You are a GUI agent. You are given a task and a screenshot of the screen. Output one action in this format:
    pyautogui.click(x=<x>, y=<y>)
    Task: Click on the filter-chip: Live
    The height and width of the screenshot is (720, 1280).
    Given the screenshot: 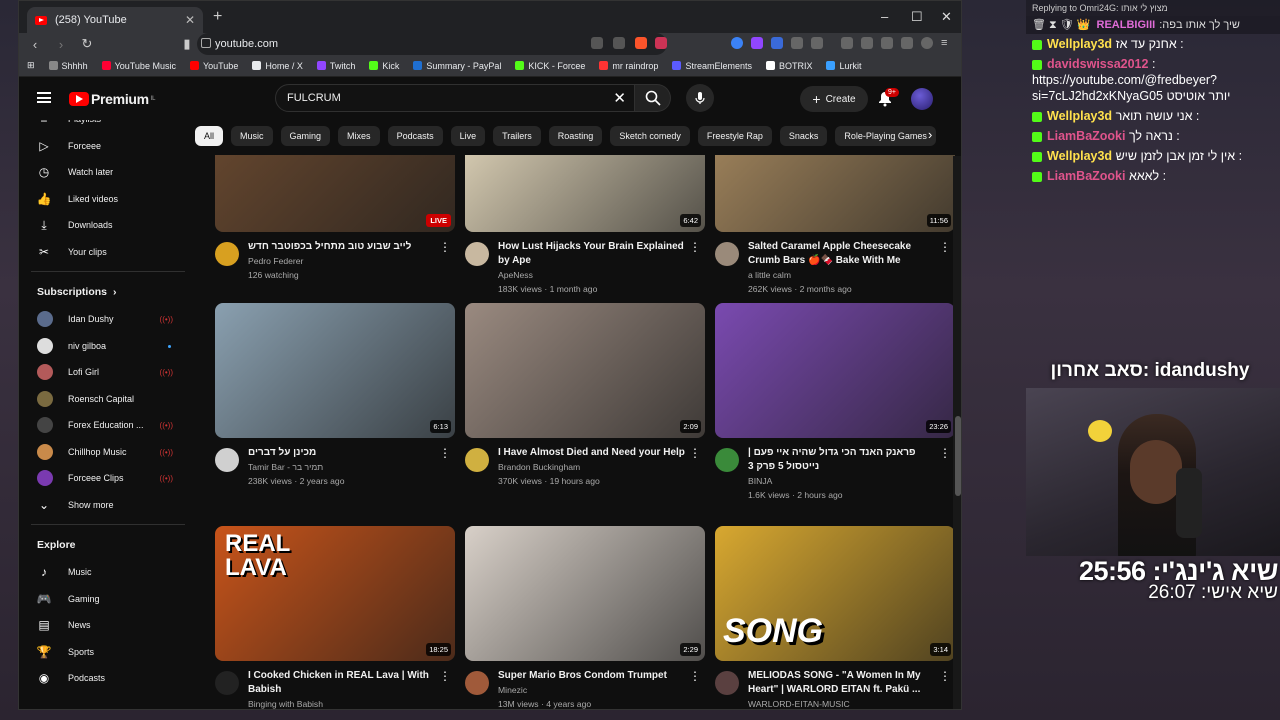 What is the action you would take?
    pyautogui.click(x=468, y=136)
    